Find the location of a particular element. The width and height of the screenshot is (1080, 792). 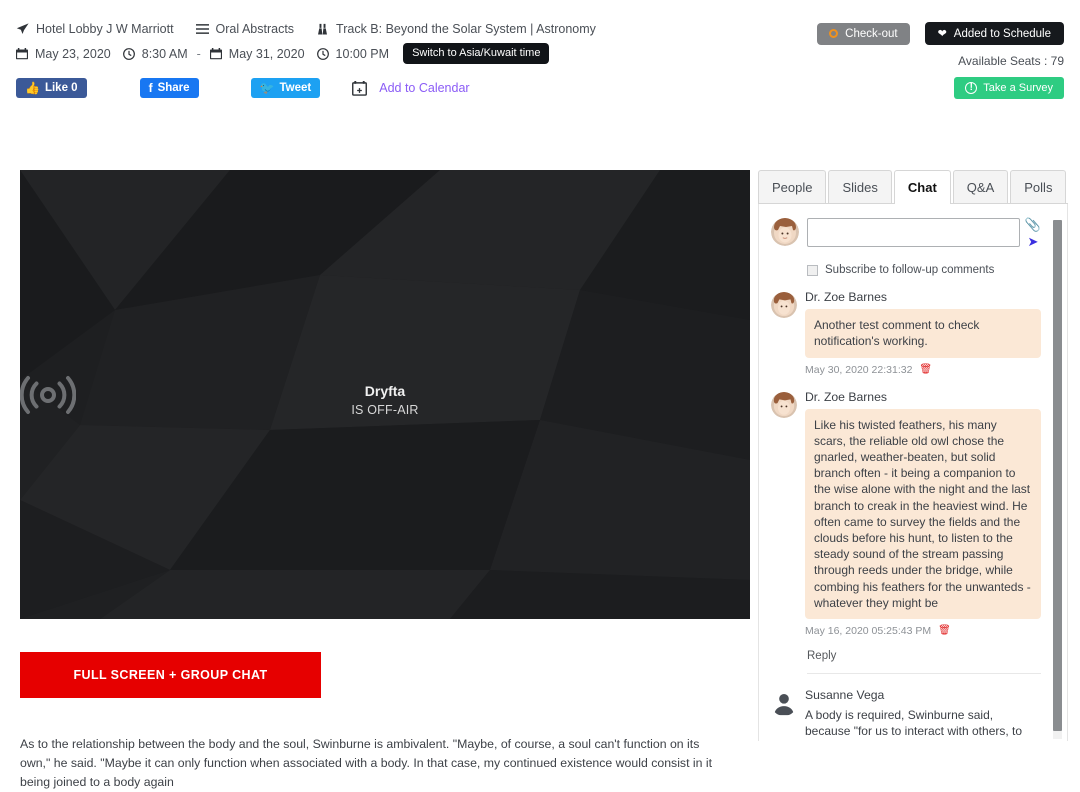

tab-people: People is located at coordinates (792, 186).